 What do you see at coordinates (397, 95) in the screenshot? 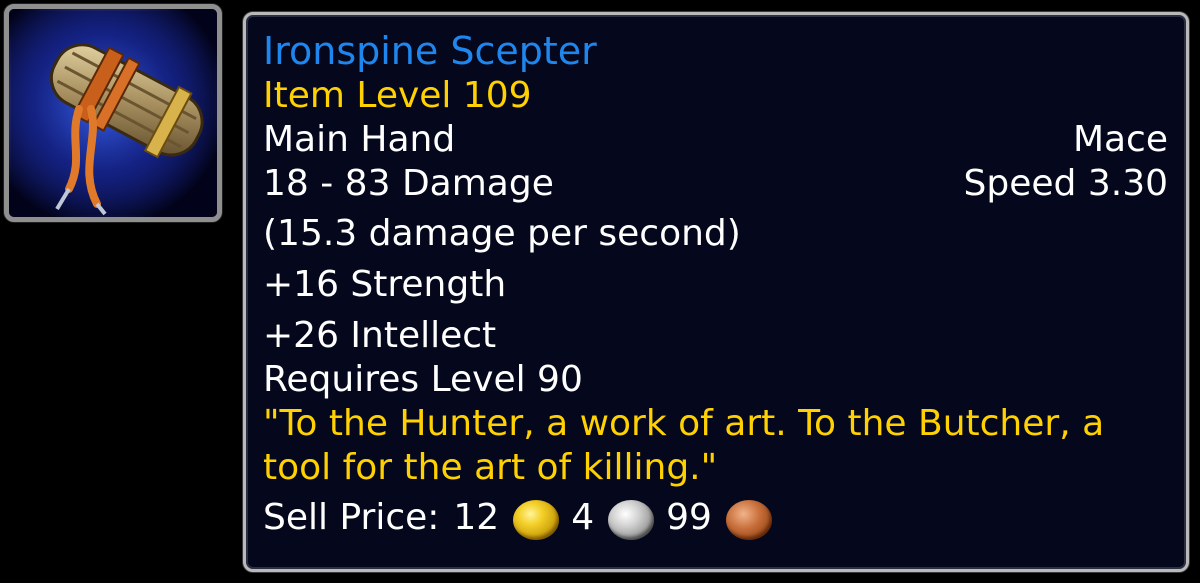
I see `item-level: Item Level 109` at bounding box center [397, 95].